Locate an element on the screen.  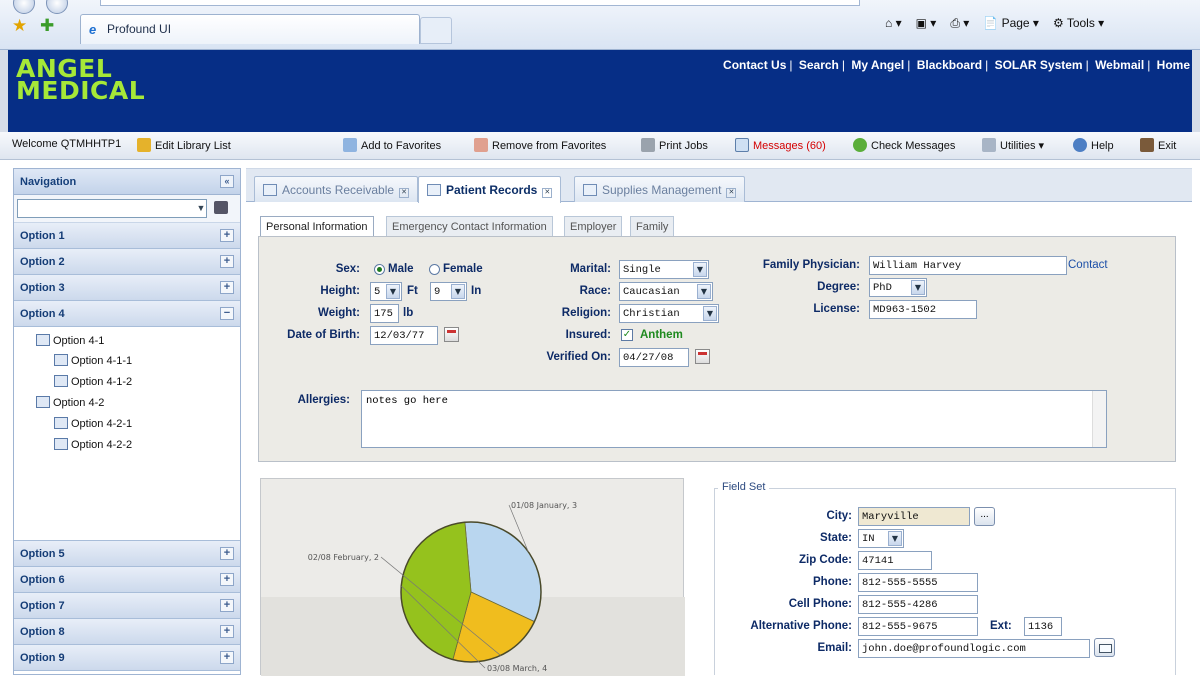
email-input: john.doe@profoundlogic.com is located at coordinates (974, 648).